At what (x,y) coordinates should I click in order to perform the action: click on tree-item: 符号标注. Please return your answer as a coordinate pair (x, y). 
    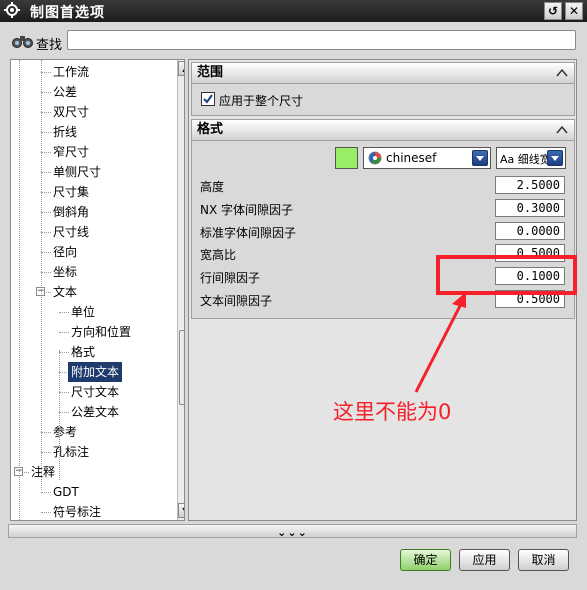
    Looking at the image, I should click on (93, 511).